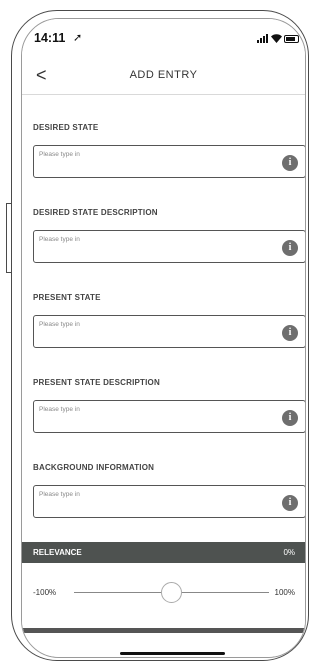 This screenshot has height=666, width=321. I want to click on desired-state-description-label: DESIRED STATE DESCRIPTION, so click(95, 212).